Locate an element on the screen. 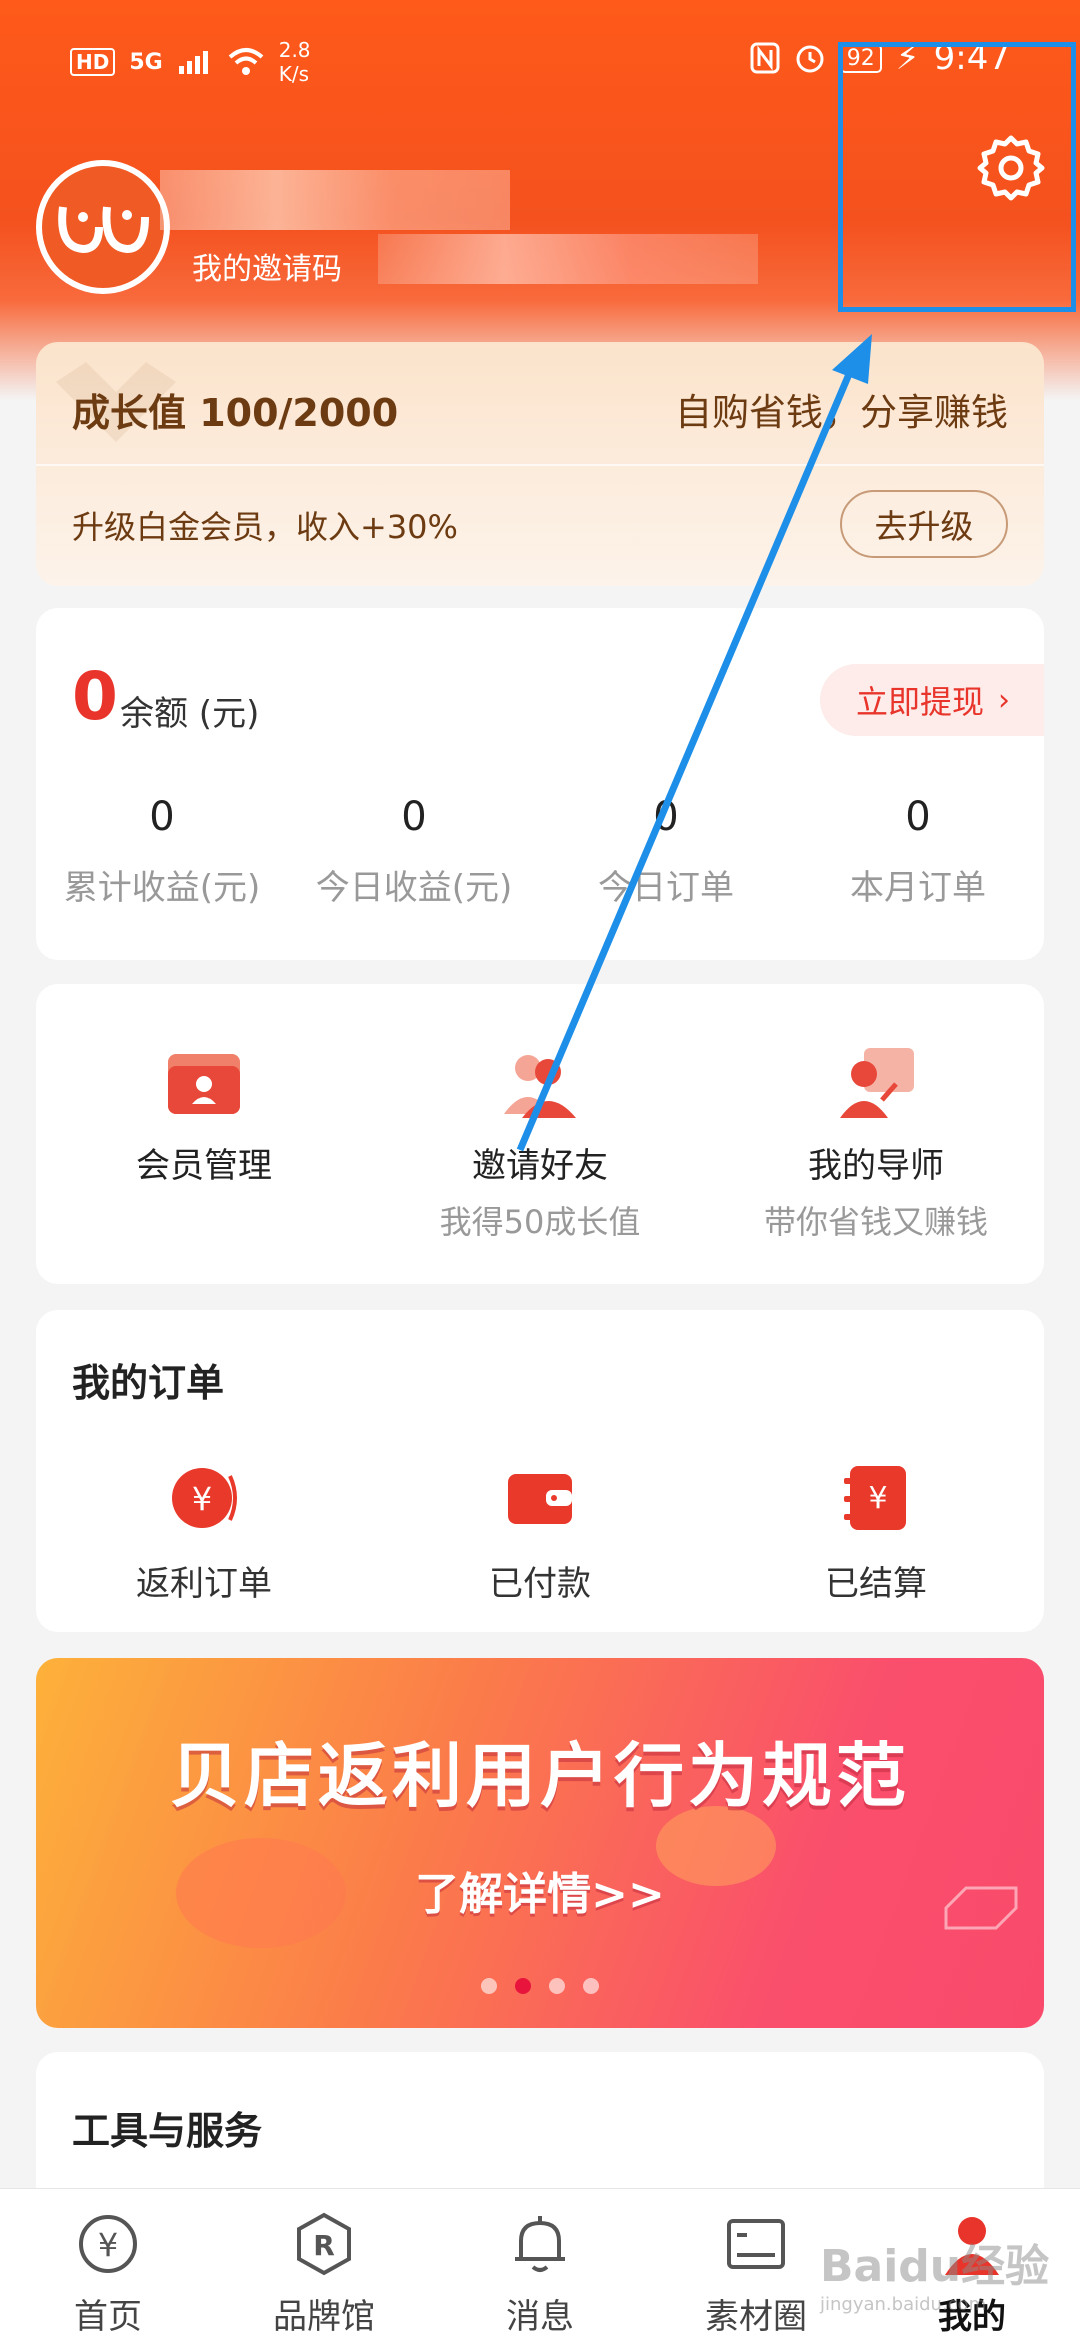  feature-my-mentor: 我的导师 带你省钱又赚钱 is located at coordinates (876, 1143).